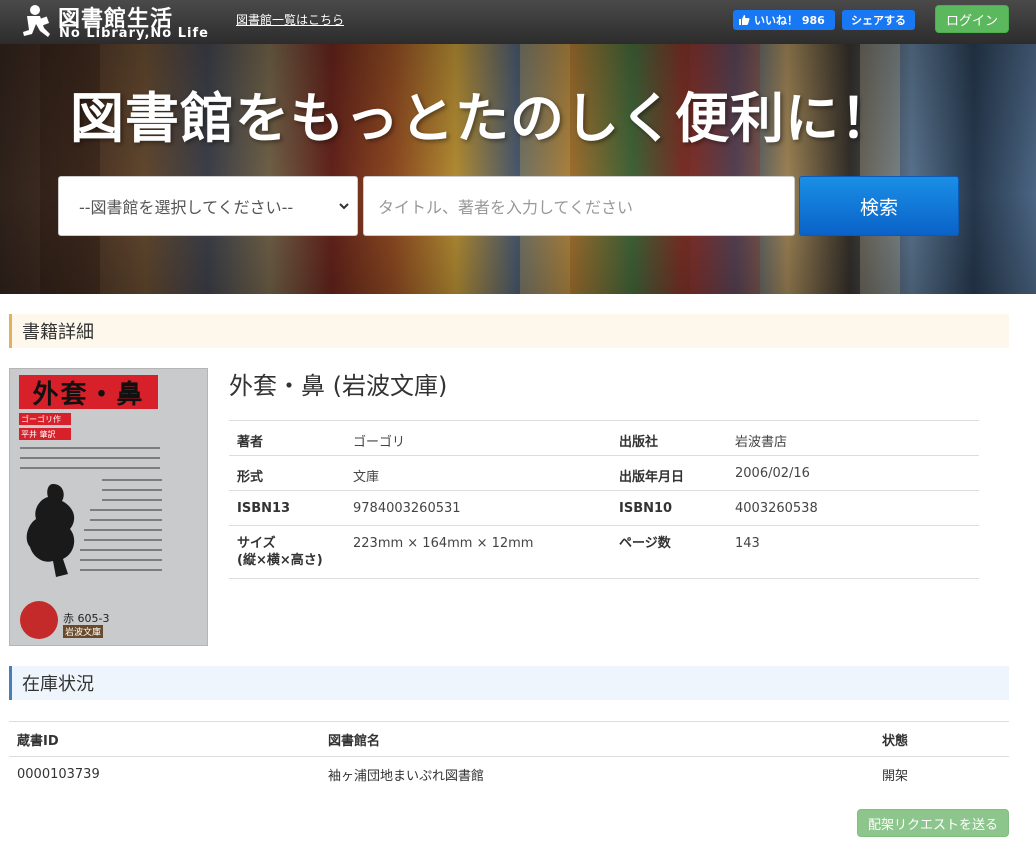  What do you see at coordinates (164, 739) in the screenshot?
I see `column-header-holding-id: 蔵書ID` at bounding box center [164, 739].